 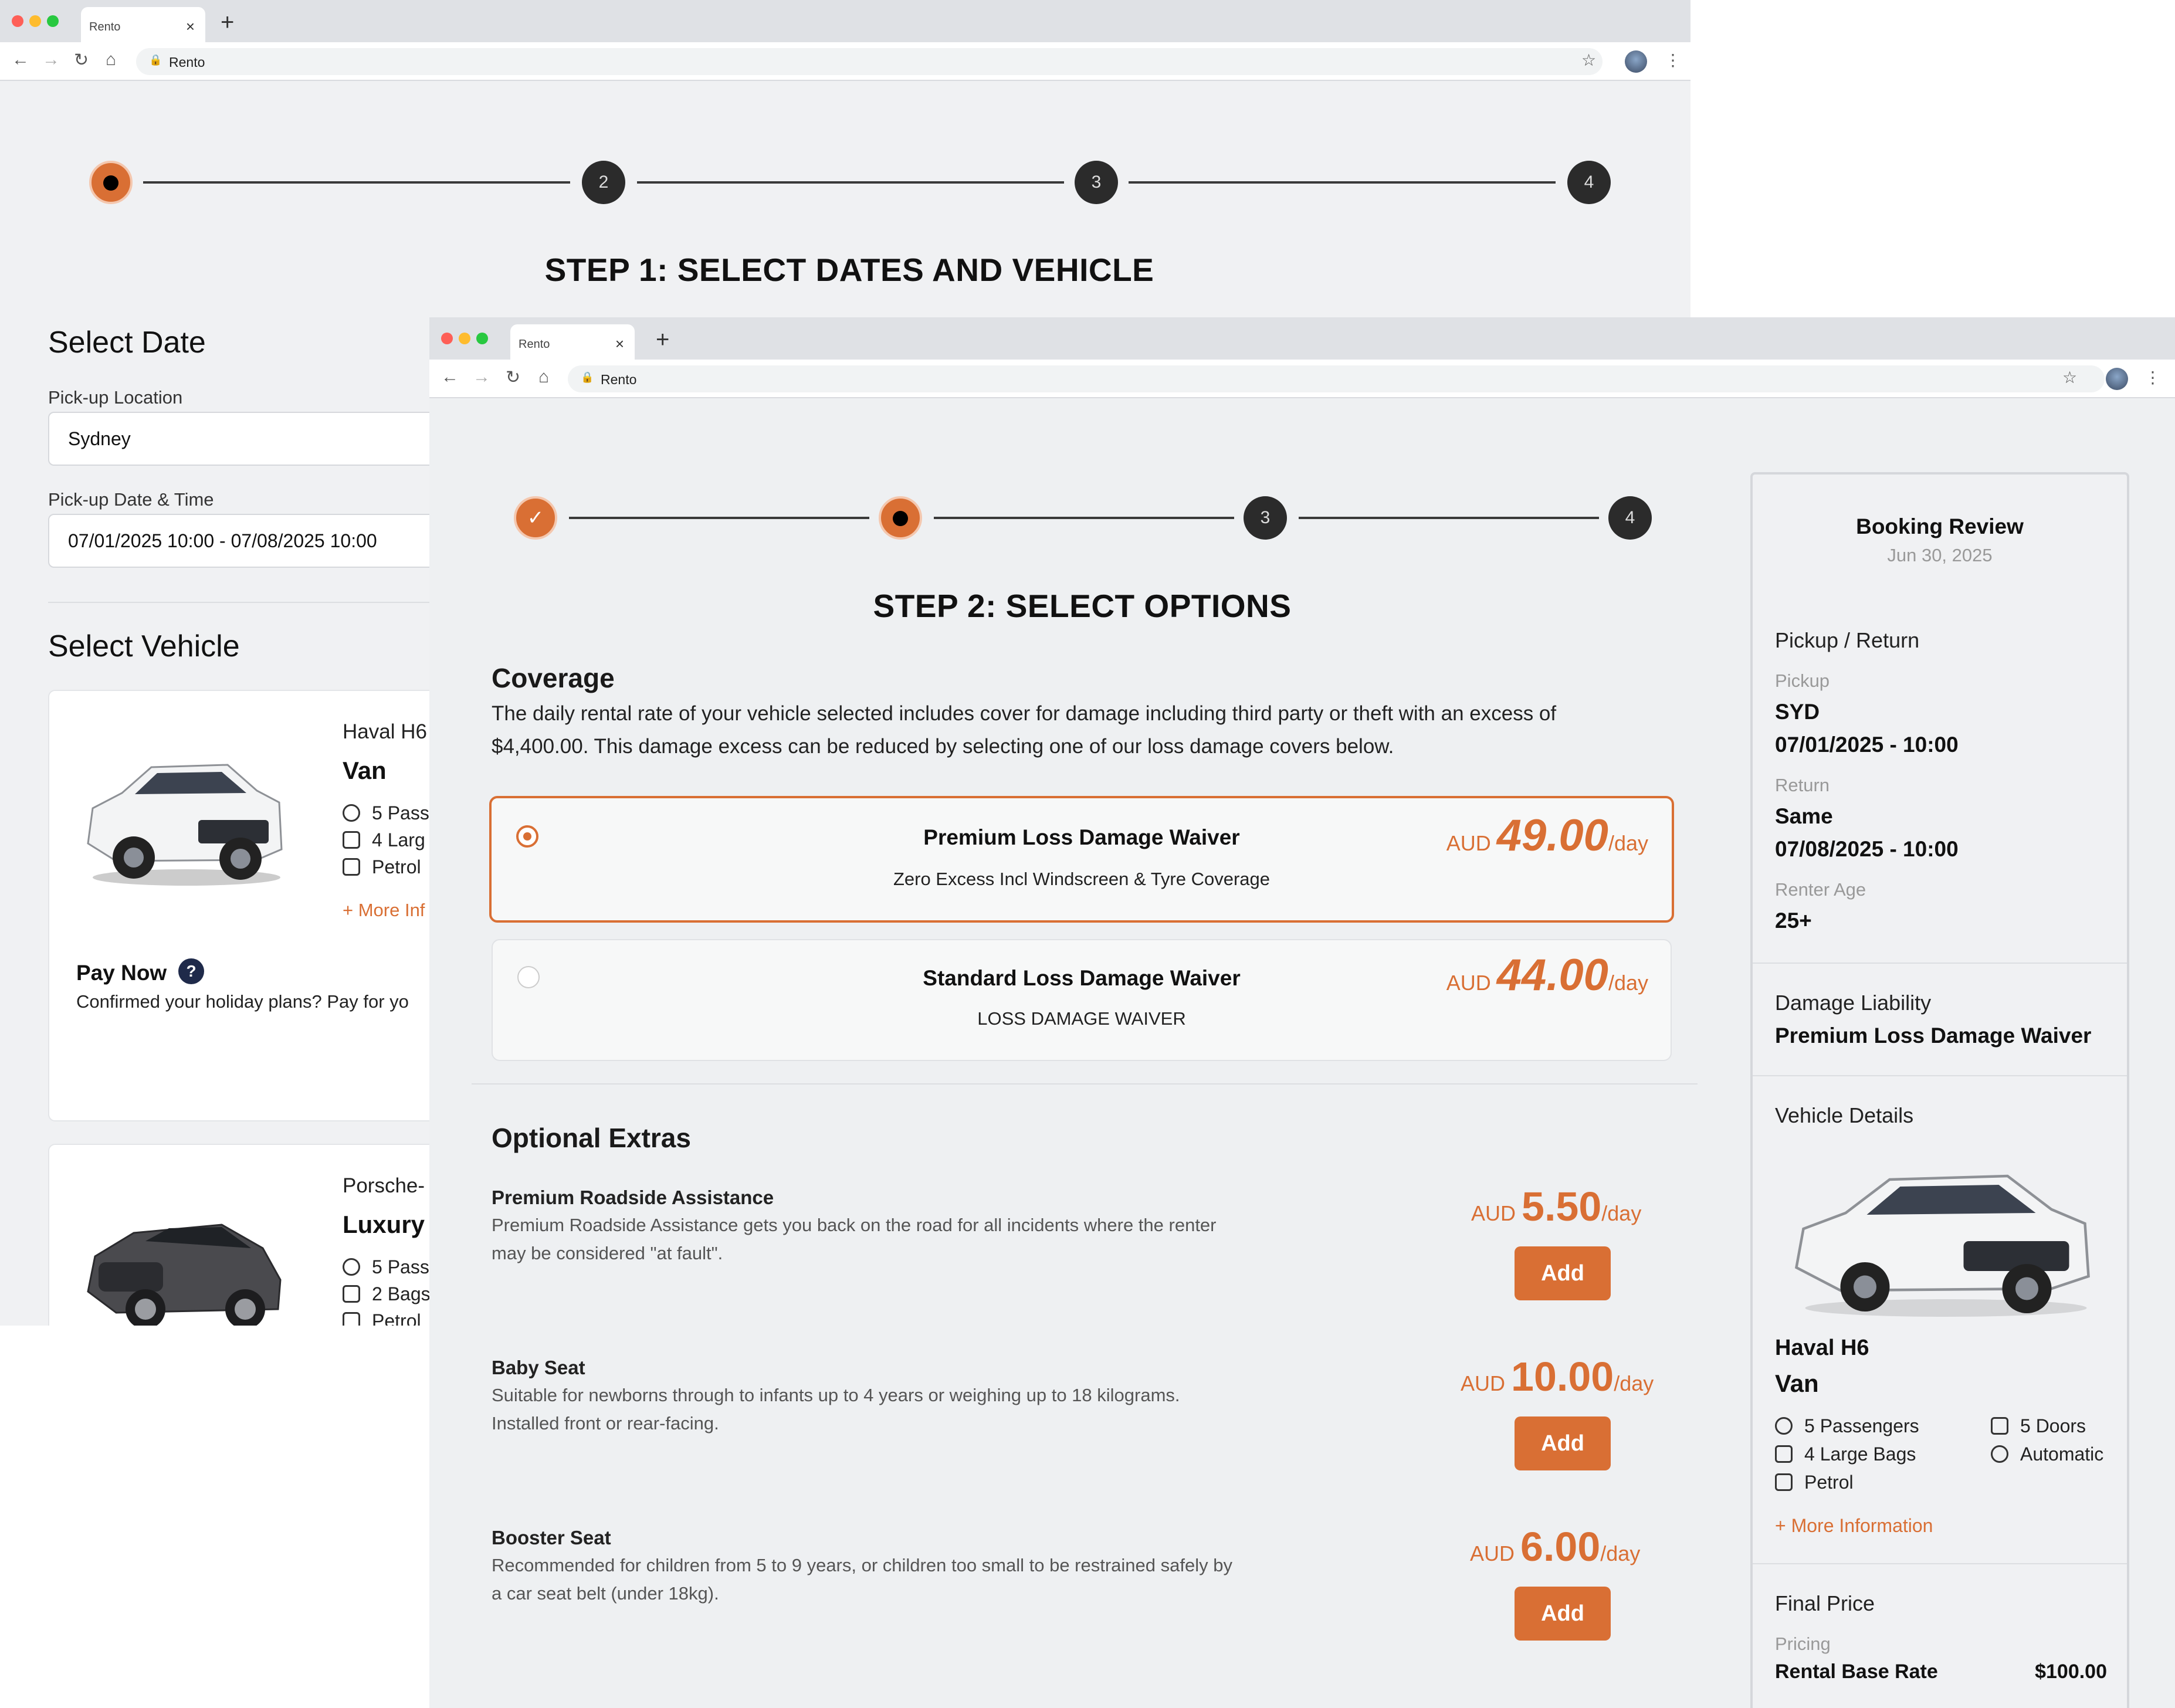 I want to click on booking-review-heading: Booking Review, so click(x=1940, y=526).